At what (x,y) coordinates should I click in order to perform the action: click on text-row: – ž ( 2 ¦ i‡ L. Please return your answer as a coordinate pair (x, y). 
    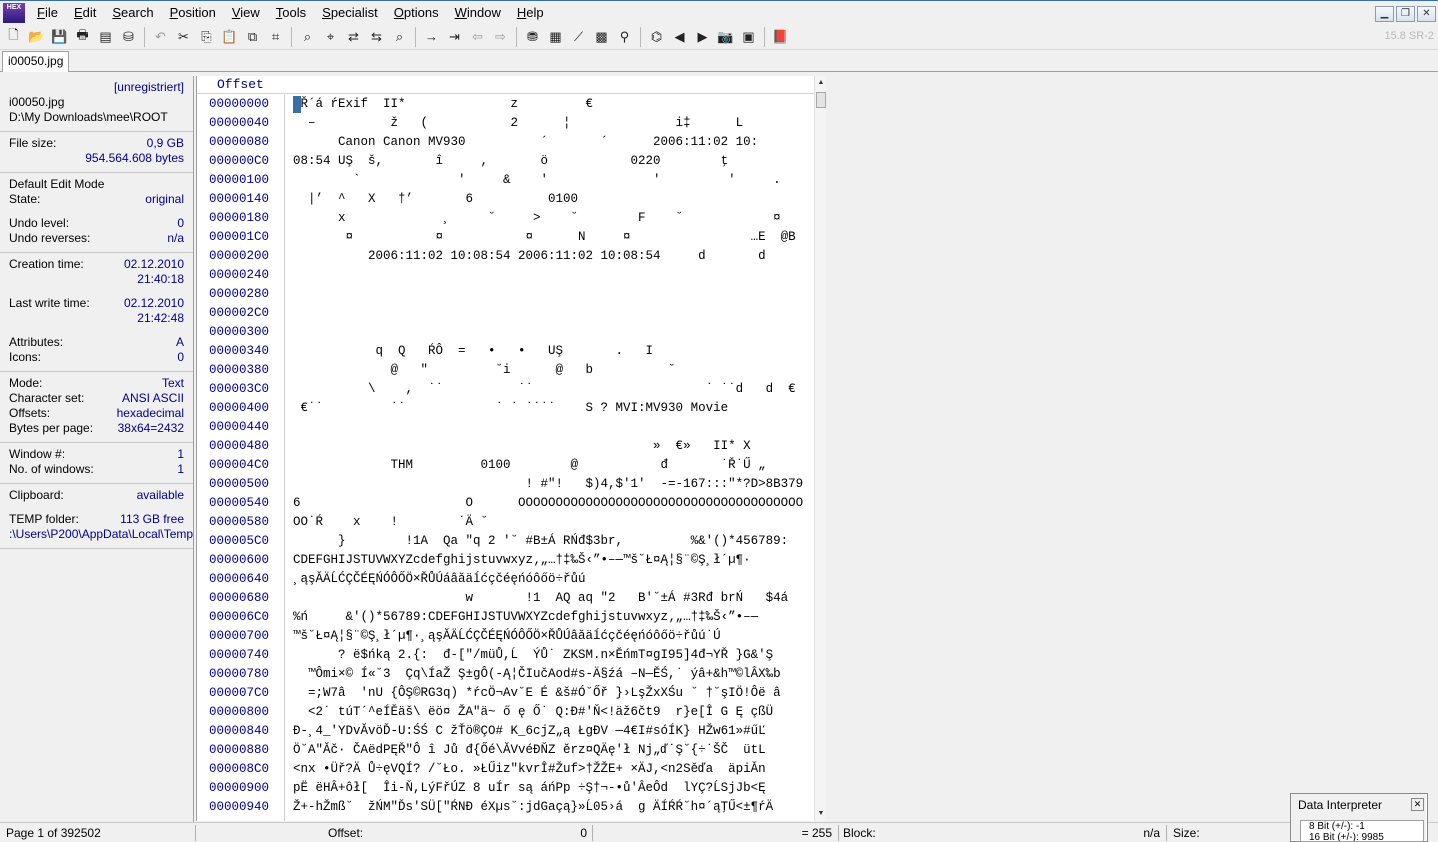
    Looking at the image, I should click on (551, 123).